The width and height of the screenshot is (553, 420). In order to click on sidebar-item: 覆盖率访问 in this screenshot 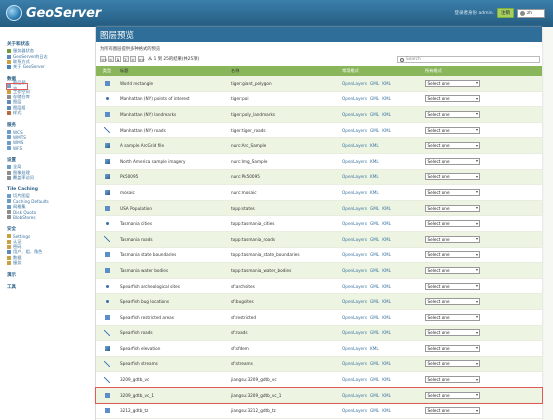, I will do `click(51, 177)`.